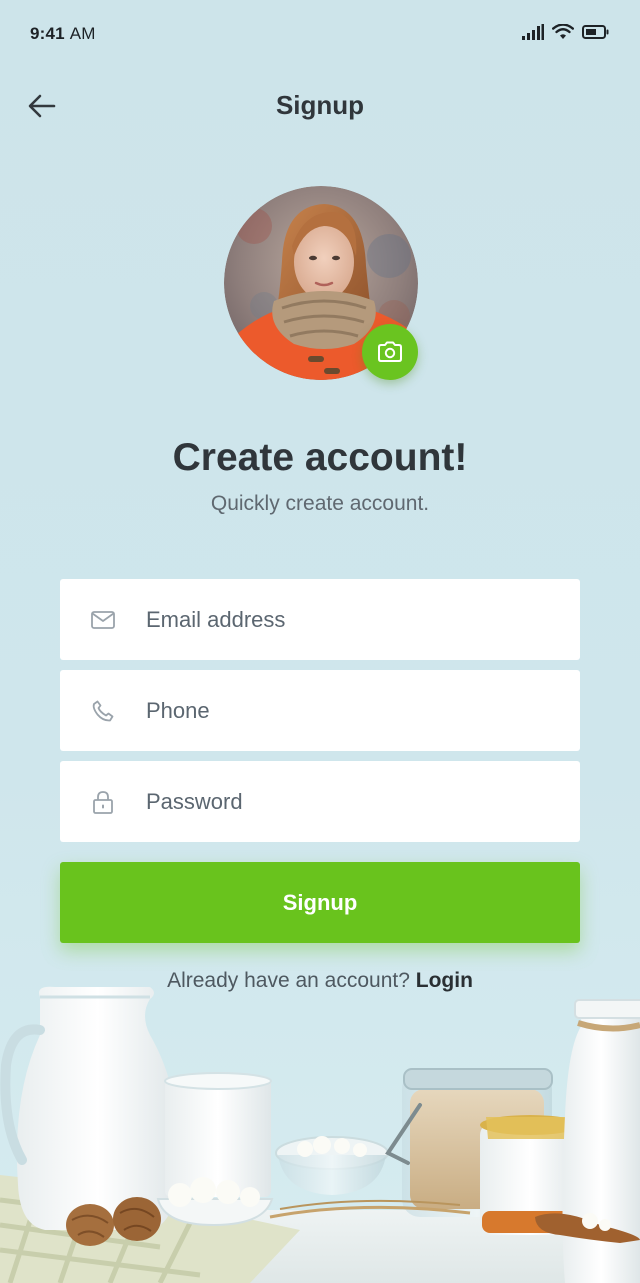  What do you see at coordinates (320, 503) in the screenshot?
I see `create-account-subtitle: Quickly create account.` at bounding box center [320, 503].